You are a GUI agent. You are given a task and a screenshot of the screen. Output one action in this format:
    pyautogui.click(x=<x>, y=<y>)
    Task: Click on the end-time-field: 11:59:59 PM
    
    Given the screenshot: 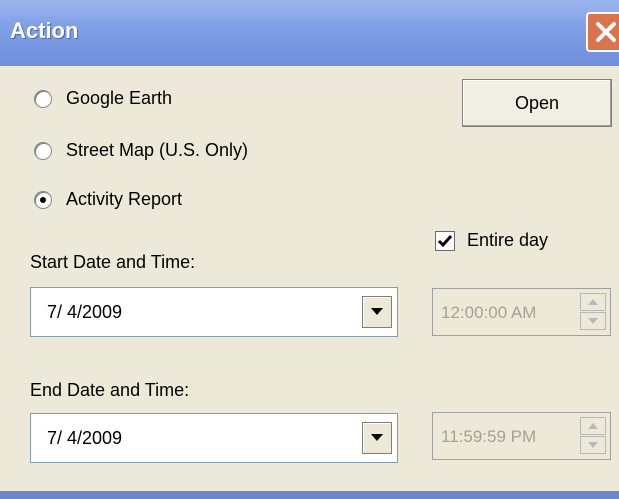 What is the action you would take?
    pyautogui.click(x=521, y=436)
    